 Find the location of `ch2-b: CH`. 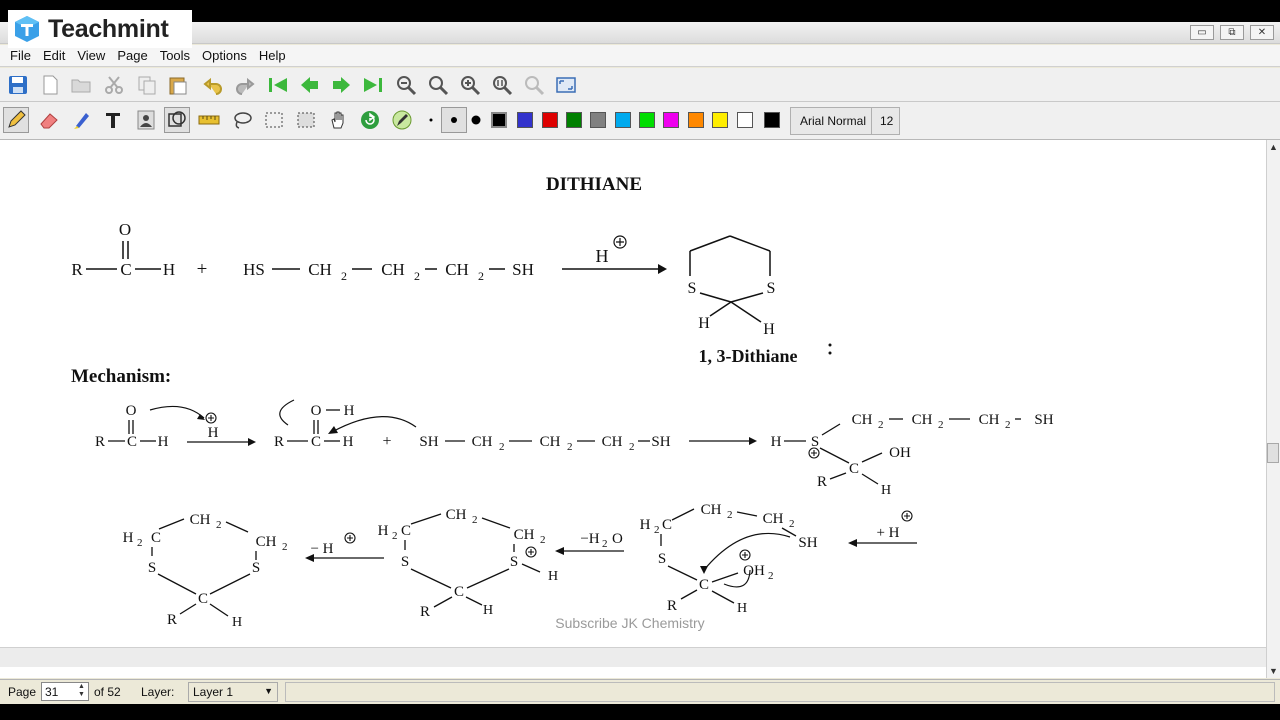

ch2-b: CH is located at coordinates (393, 269).